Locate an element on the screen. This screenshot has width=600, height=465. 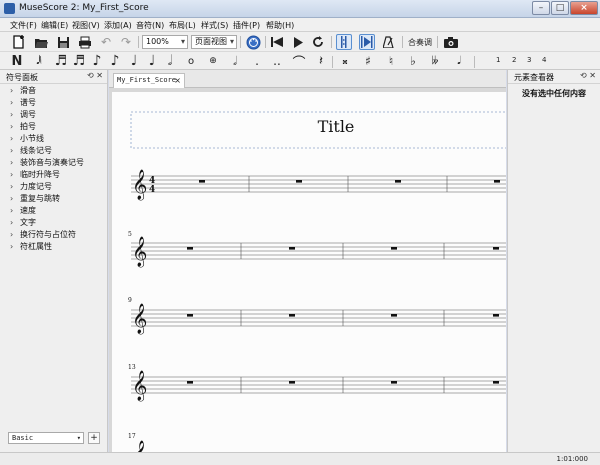
palette-item-key-signatures: › 调号 is located at coordinates (23, 115).